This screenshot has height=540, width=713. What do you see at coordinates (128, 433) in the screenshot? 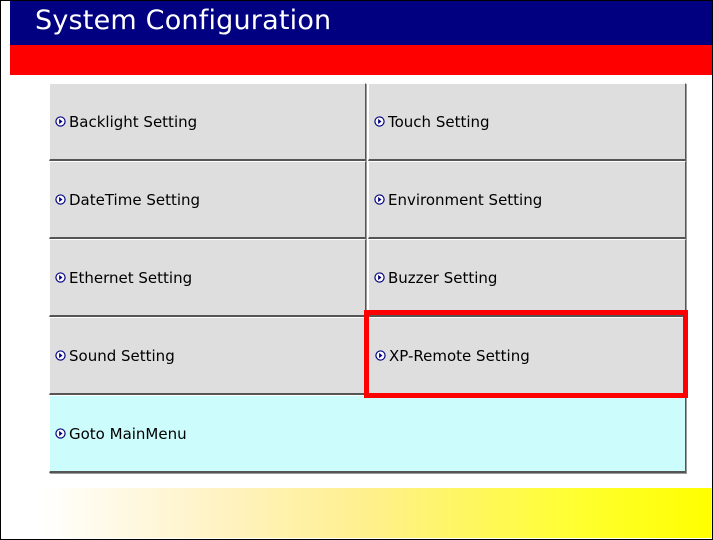
I see `button-label: Goto MainMenu` at bounding box center [128, 433].